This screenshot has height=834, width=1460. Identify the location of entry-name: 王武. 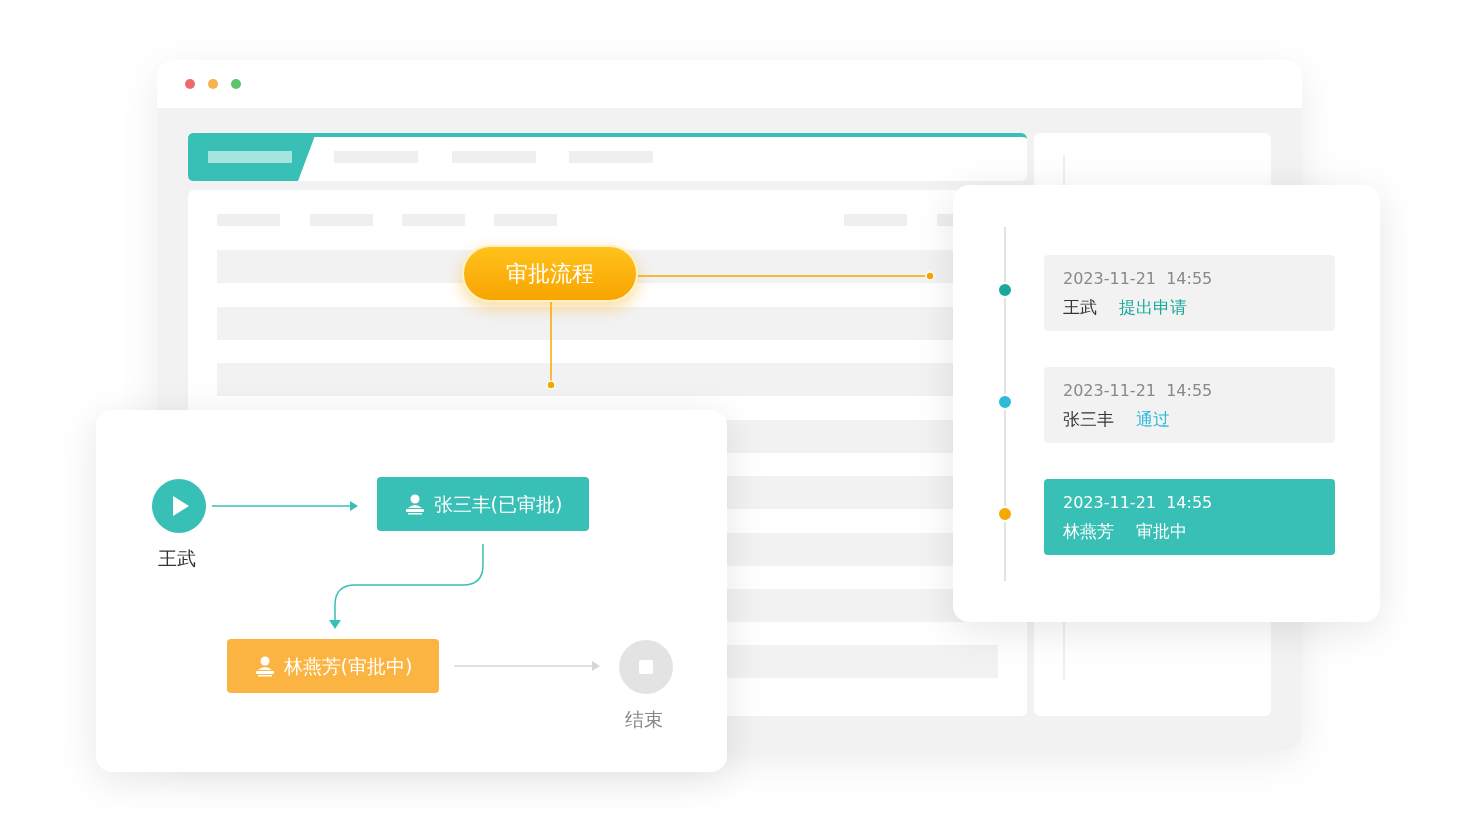
(1080, 307).